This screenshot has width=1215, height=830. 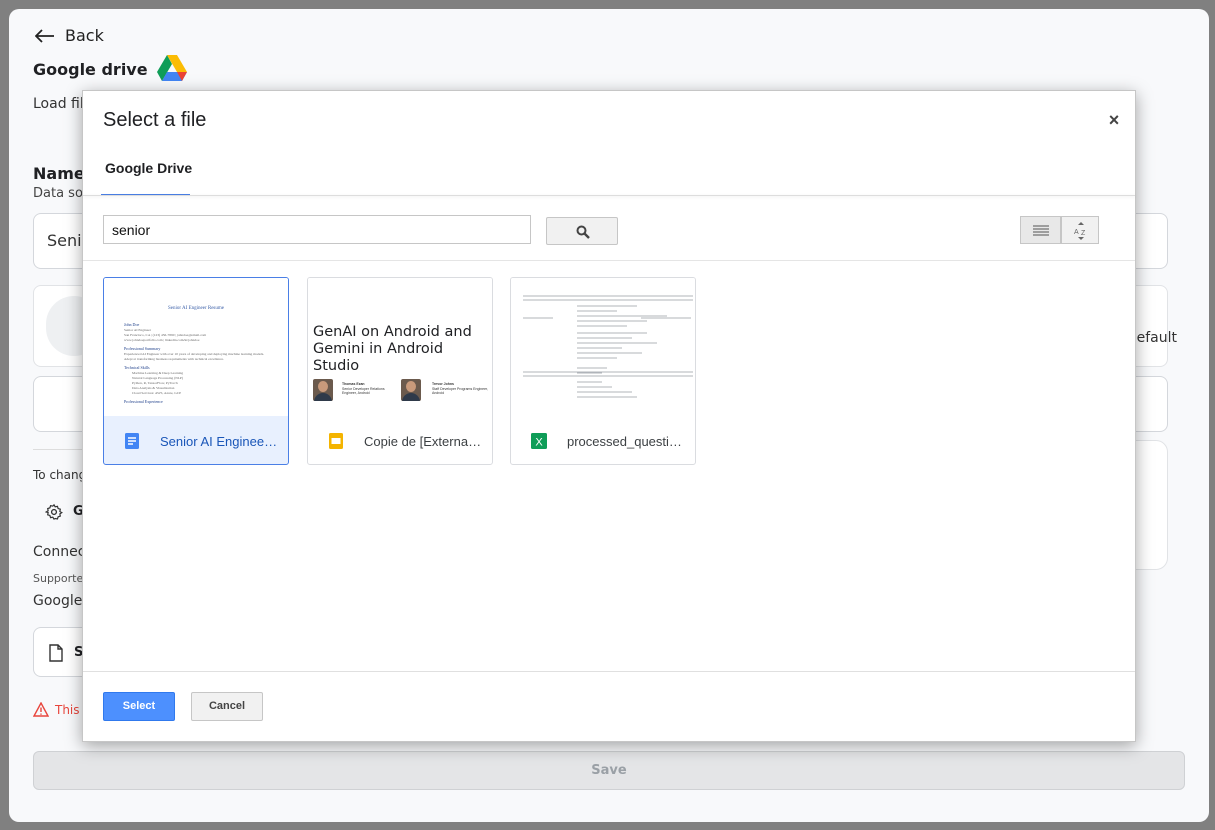 What do you see at coordinates (336, 441) in the screenshot?
I see `google-slides-icon` at bounding box center [336, 441].